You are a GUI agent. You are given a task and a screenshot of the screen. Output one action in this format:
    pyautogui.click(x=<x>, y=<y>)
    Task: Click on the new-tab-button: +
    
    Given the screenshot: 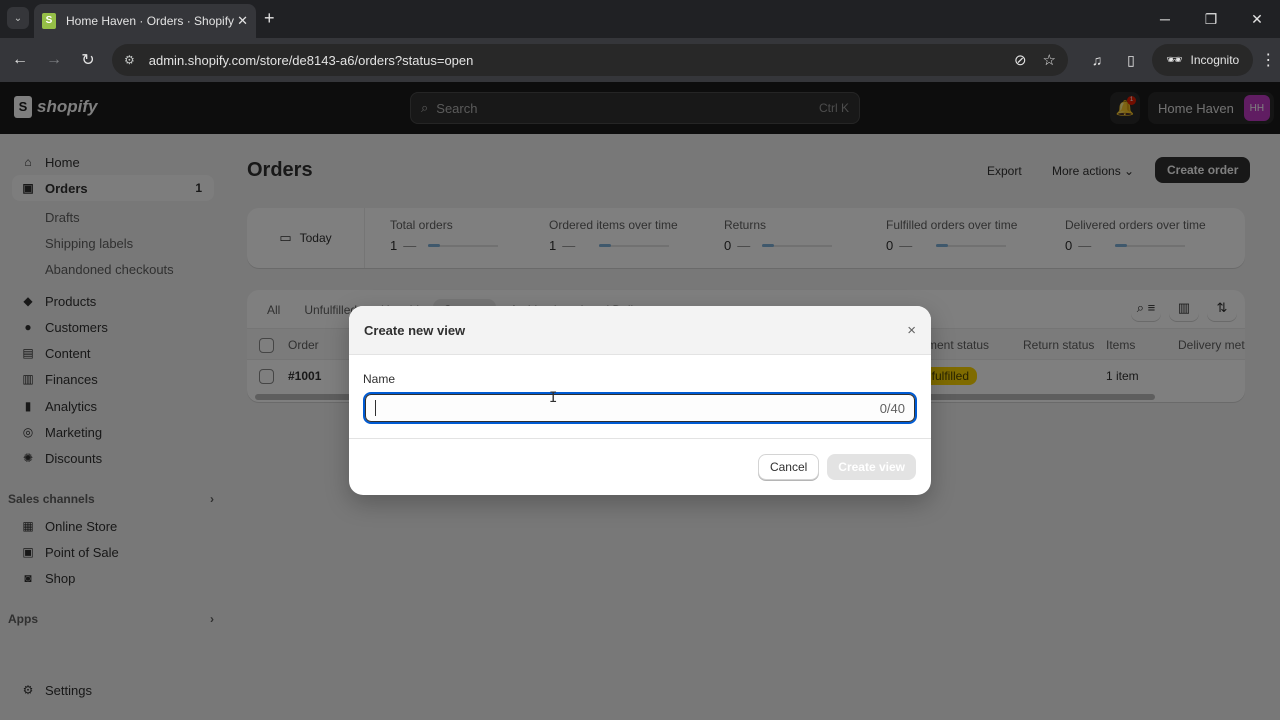 What is the action you would take?
    pyautogui.click(x=269, y=18)
    